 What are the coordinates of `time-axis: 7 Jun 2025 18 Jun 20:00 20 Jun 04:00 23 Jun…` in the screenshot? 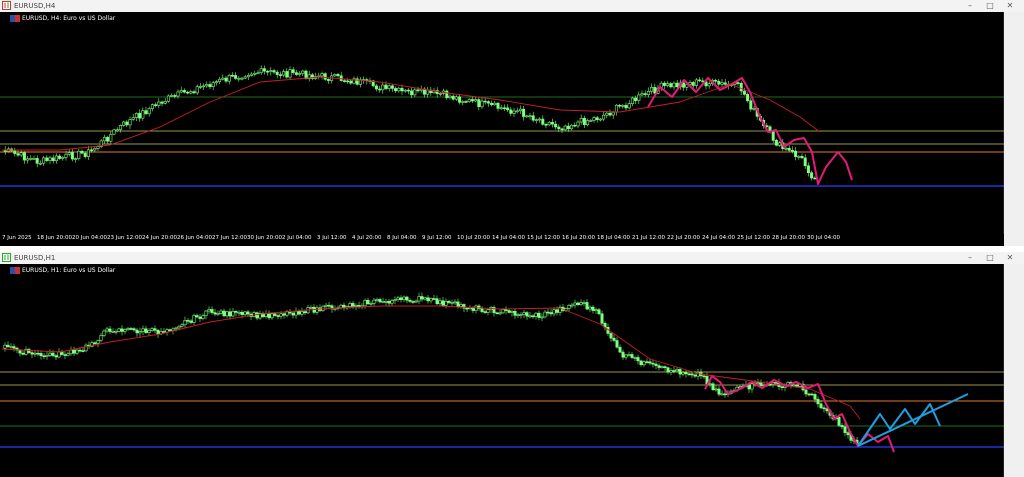 It's located at (502, 240).